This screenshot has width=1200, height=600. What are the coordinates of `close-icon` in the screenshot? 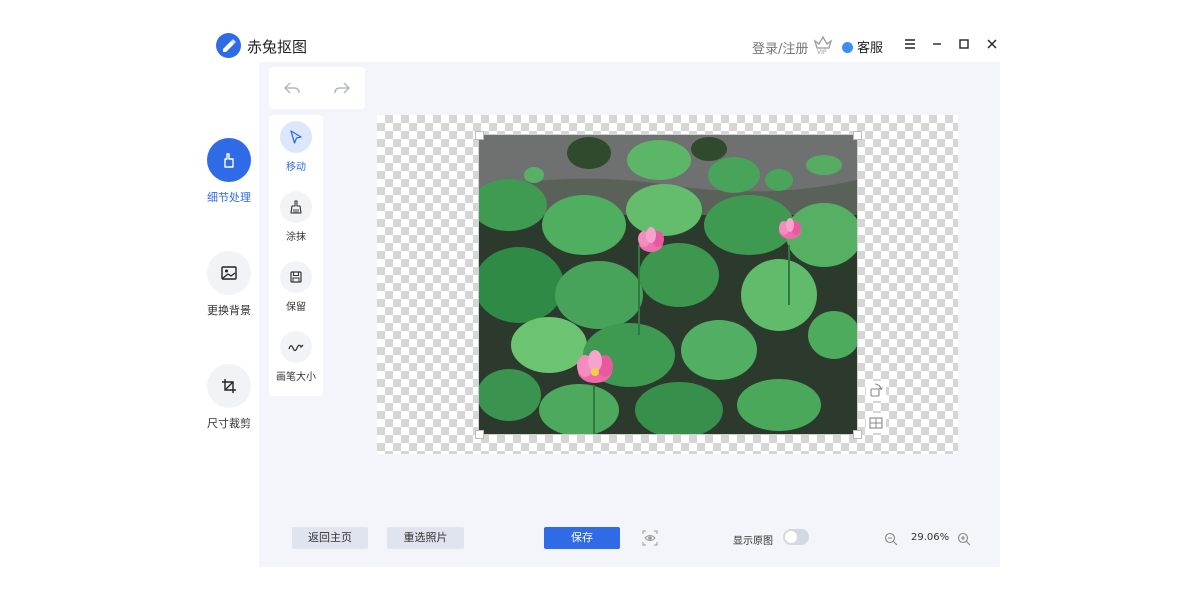 It's located at (992, 44).